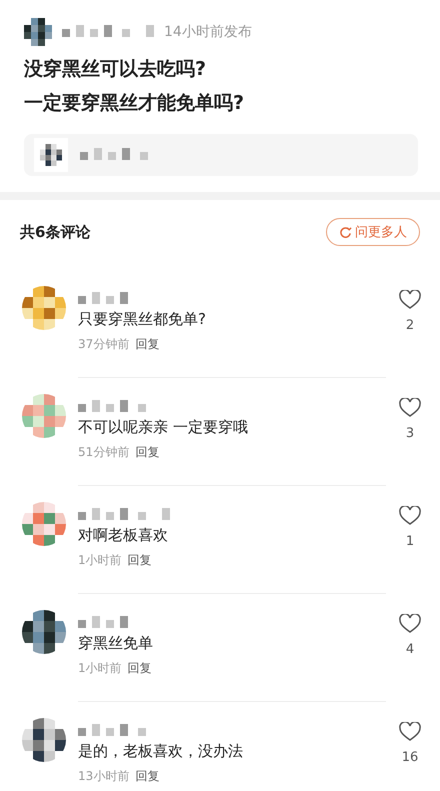 The width and height of the screenshot is (440, 791). What do you see at coordinates (104, 344) in the screenshot?
I see `comment-time: 37分钟前` at bounding box center [104, 344].